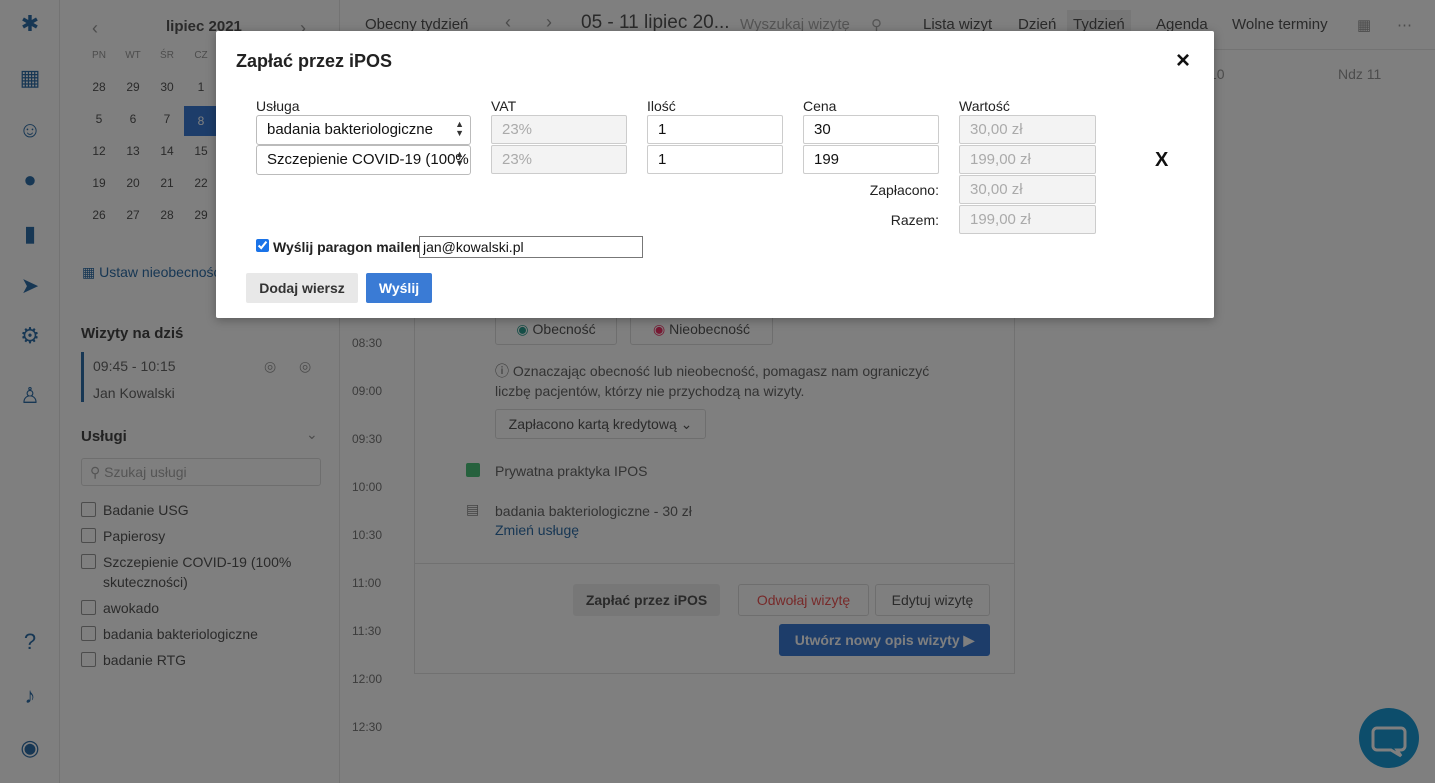 The height and width of the screenshot is (783, 1435). What do you see at coordinates (1027, 219) in the screenshot?
I see `total-field` at bounding box center [1027, 219].